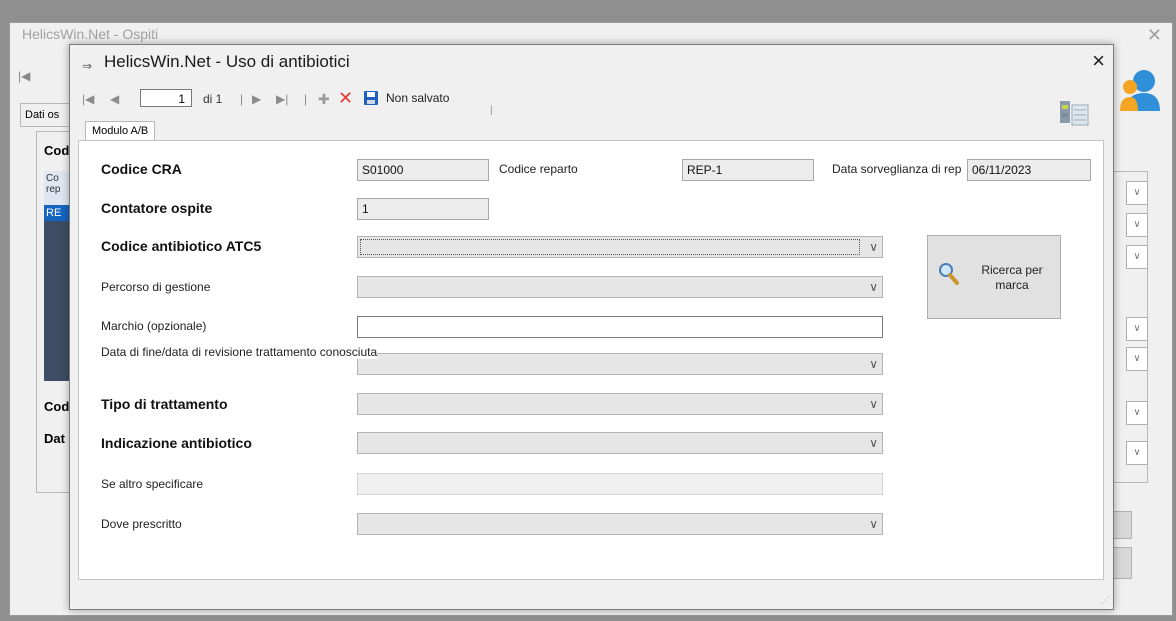  Describe the element at coordinates (620, 524) in the screenshot. I see `dove-prescritto-combo: ∨` at that location.